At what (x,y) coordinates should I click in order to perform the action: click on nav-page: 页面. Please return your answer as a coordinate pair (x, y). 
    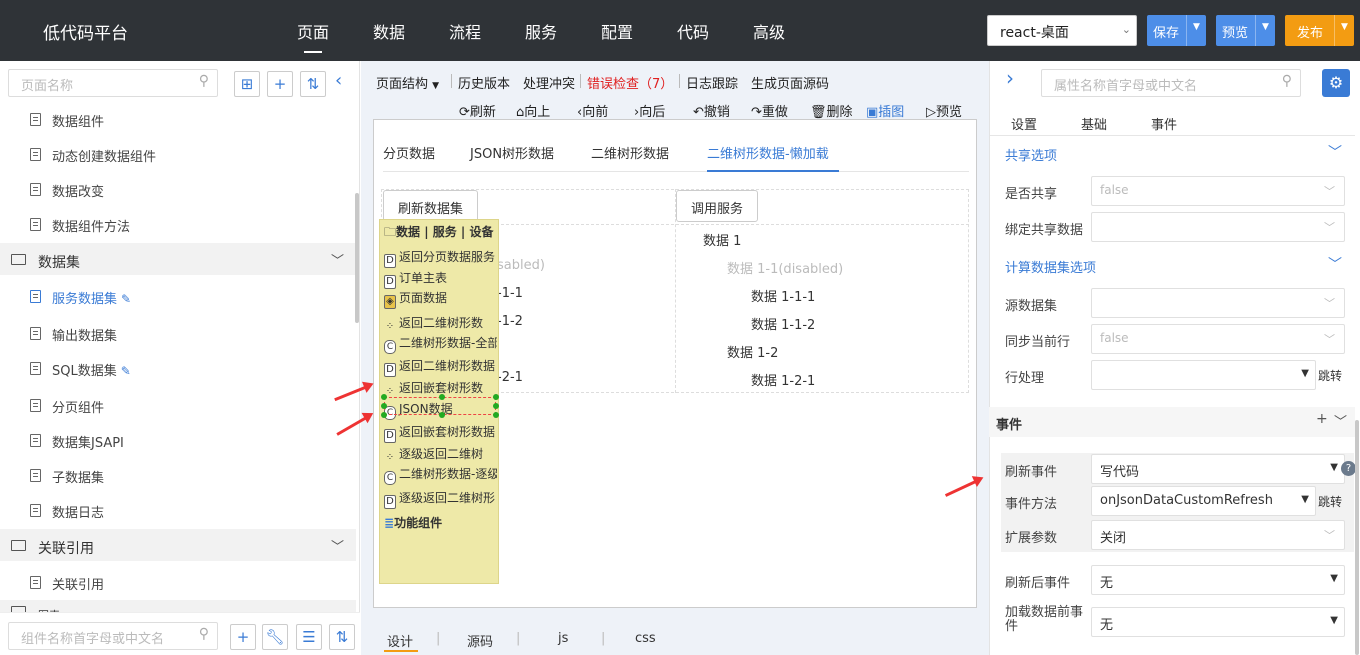
    Looking at the image, I should click on (313, 31).